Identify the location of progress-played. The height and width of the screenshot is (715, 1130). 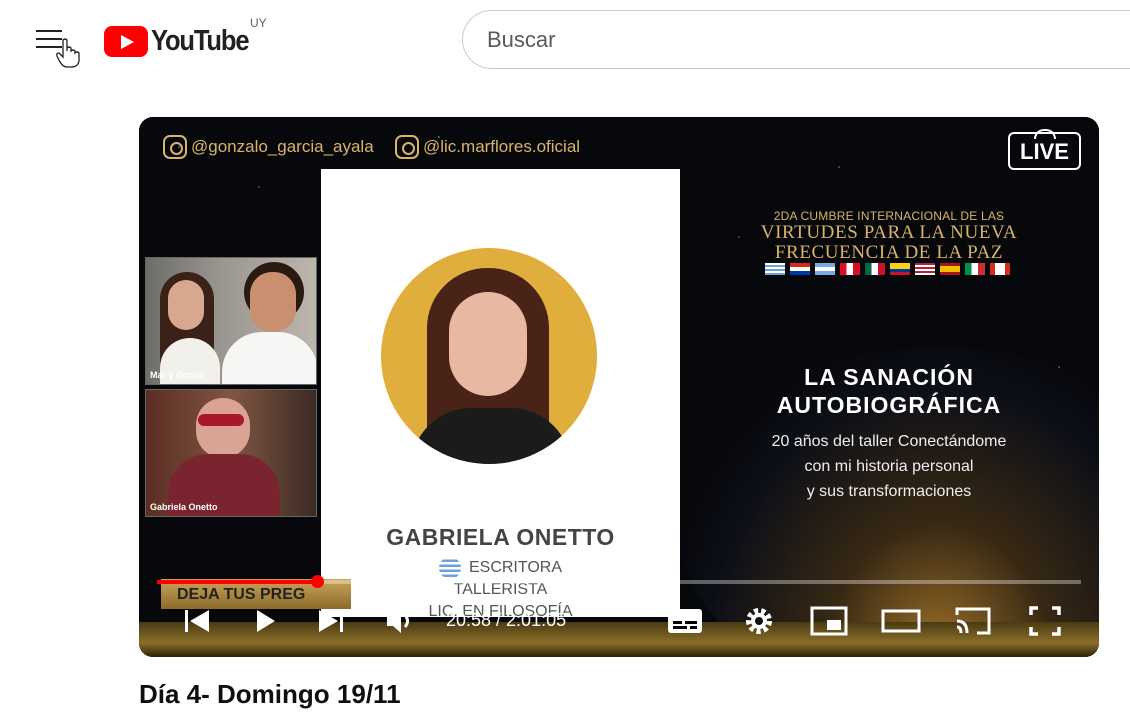
(237, 582).